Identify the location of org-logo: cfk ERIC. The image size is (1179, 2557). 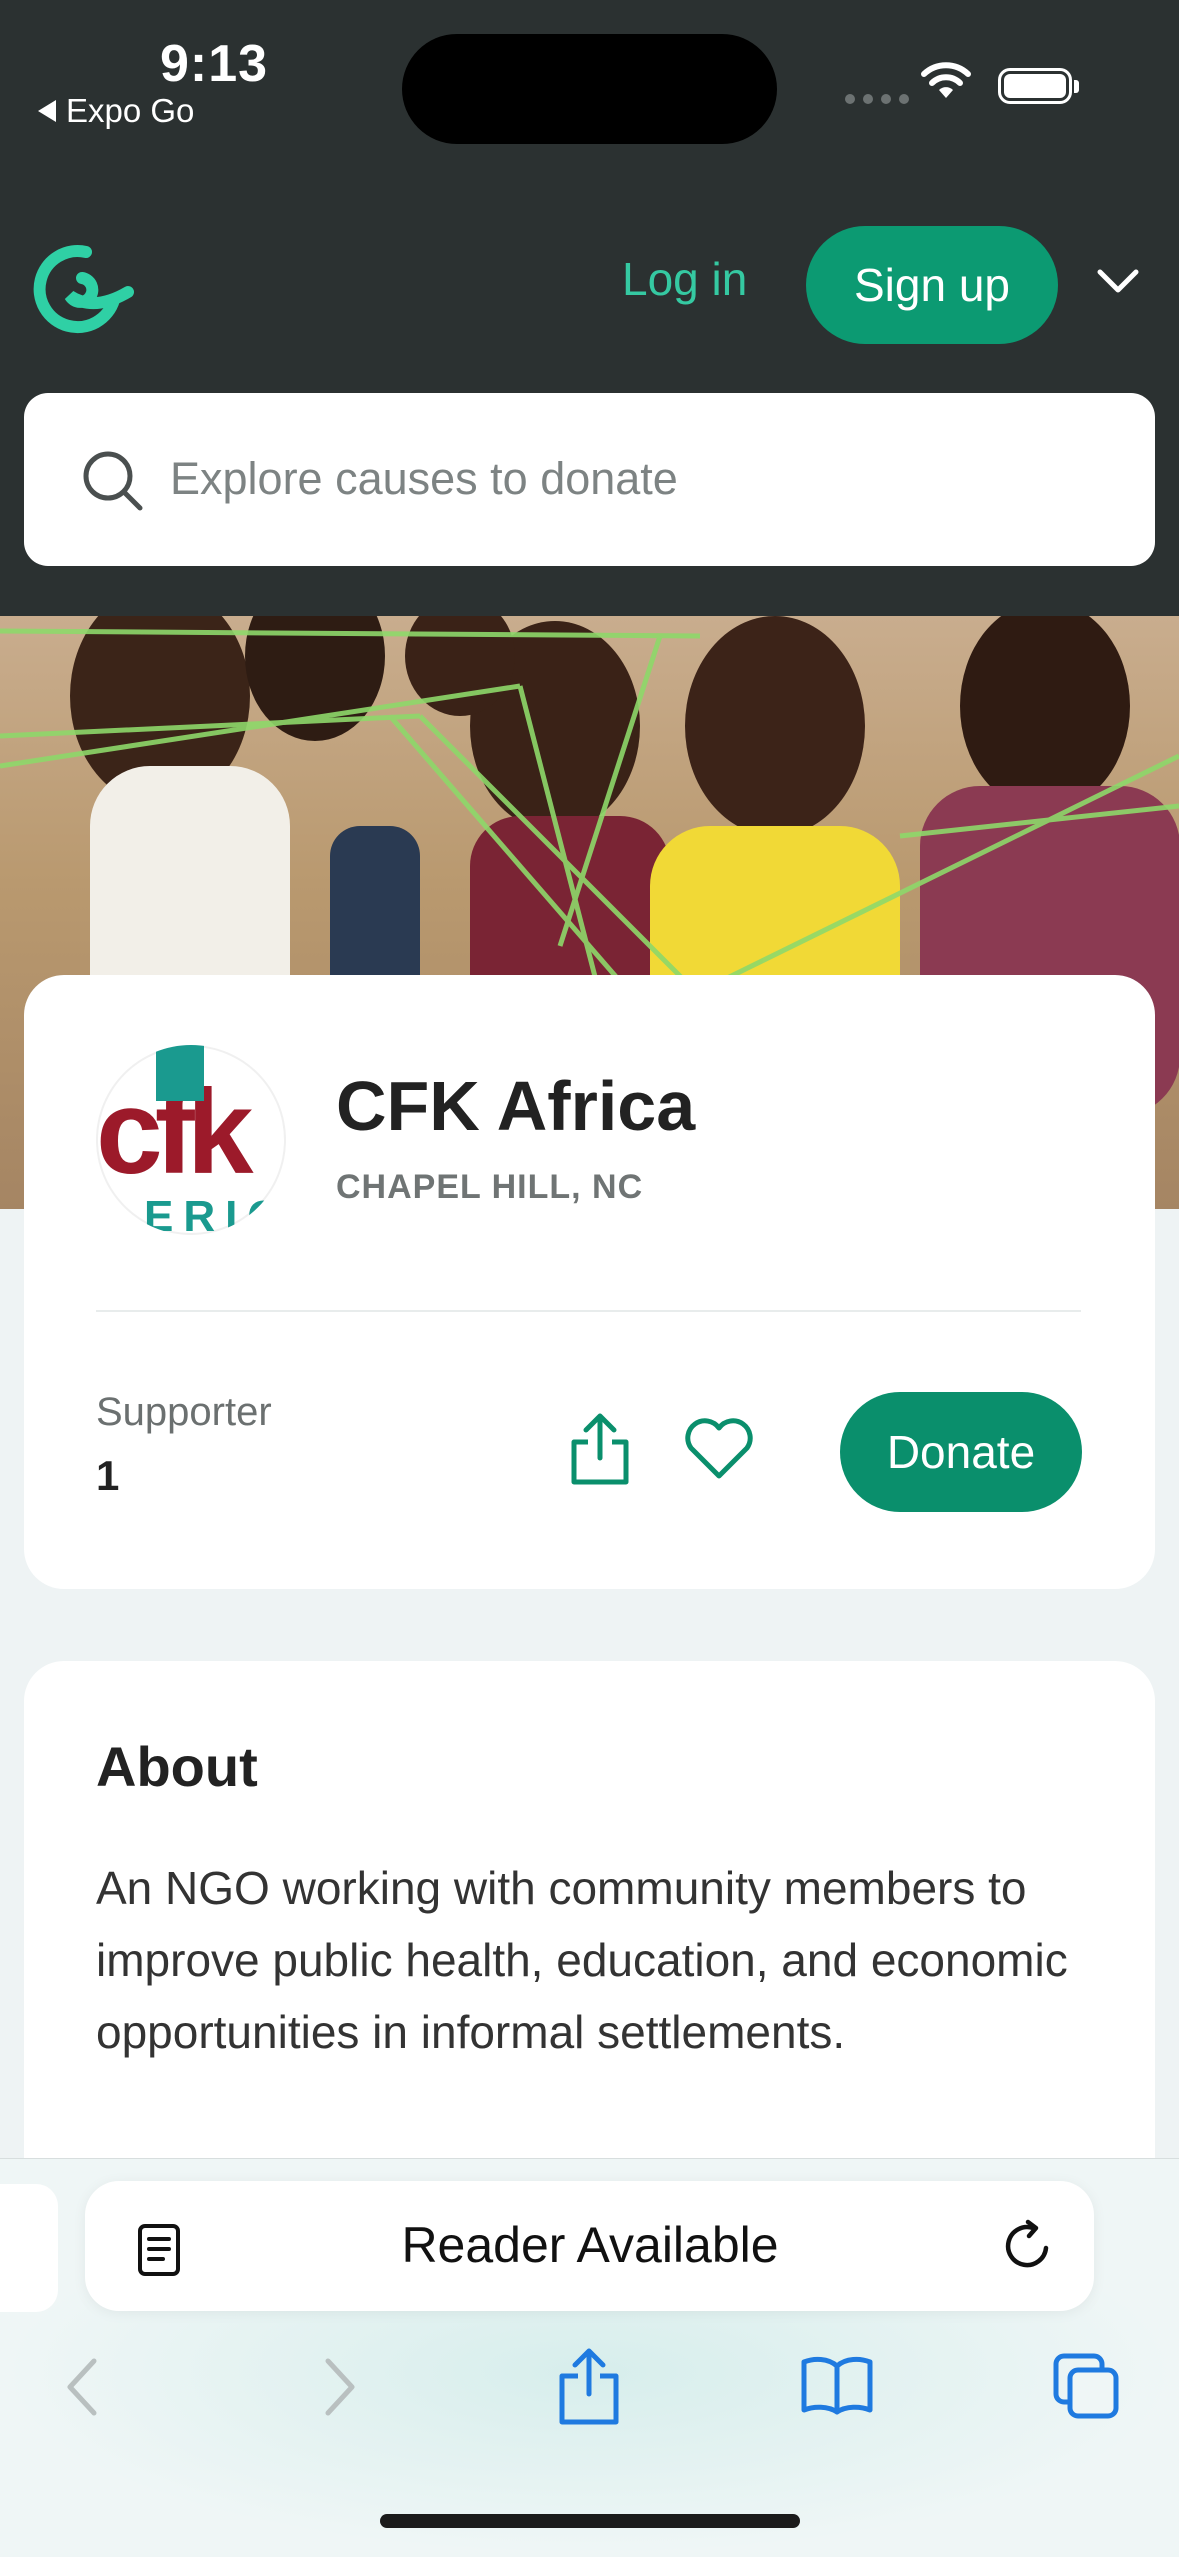
(191, 1140).